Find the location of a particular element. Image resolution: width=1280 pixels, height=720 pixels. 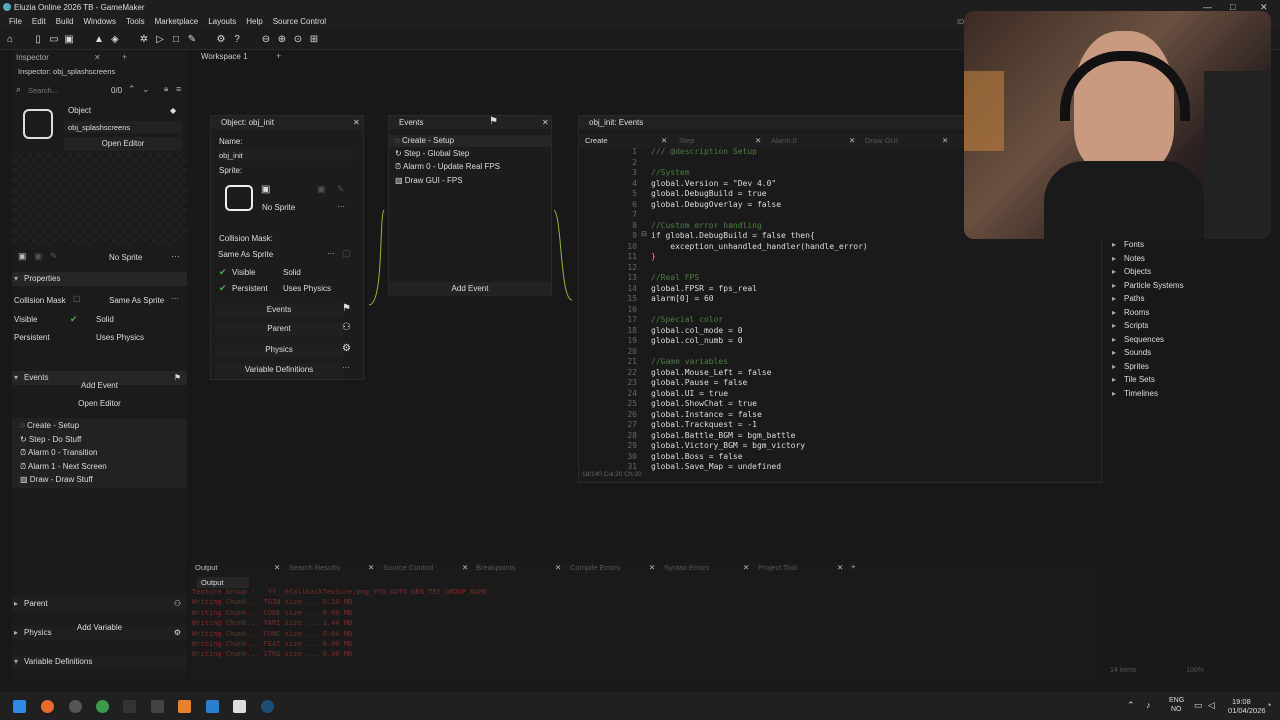

event-item-alarm: ⏰︎ Alarm 0 - Update Real FPS is located at coordinates (447, 167).